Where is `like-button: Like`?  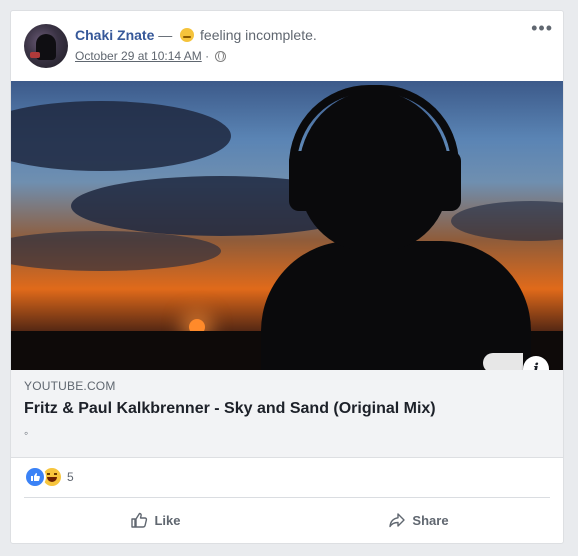
like-button: Like is located at coordinates (155, 520).